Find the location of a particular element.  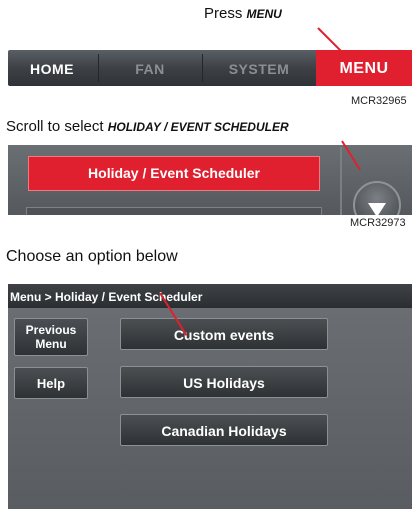

custom-events-button: Custom events is located at coordinates (224, 334).